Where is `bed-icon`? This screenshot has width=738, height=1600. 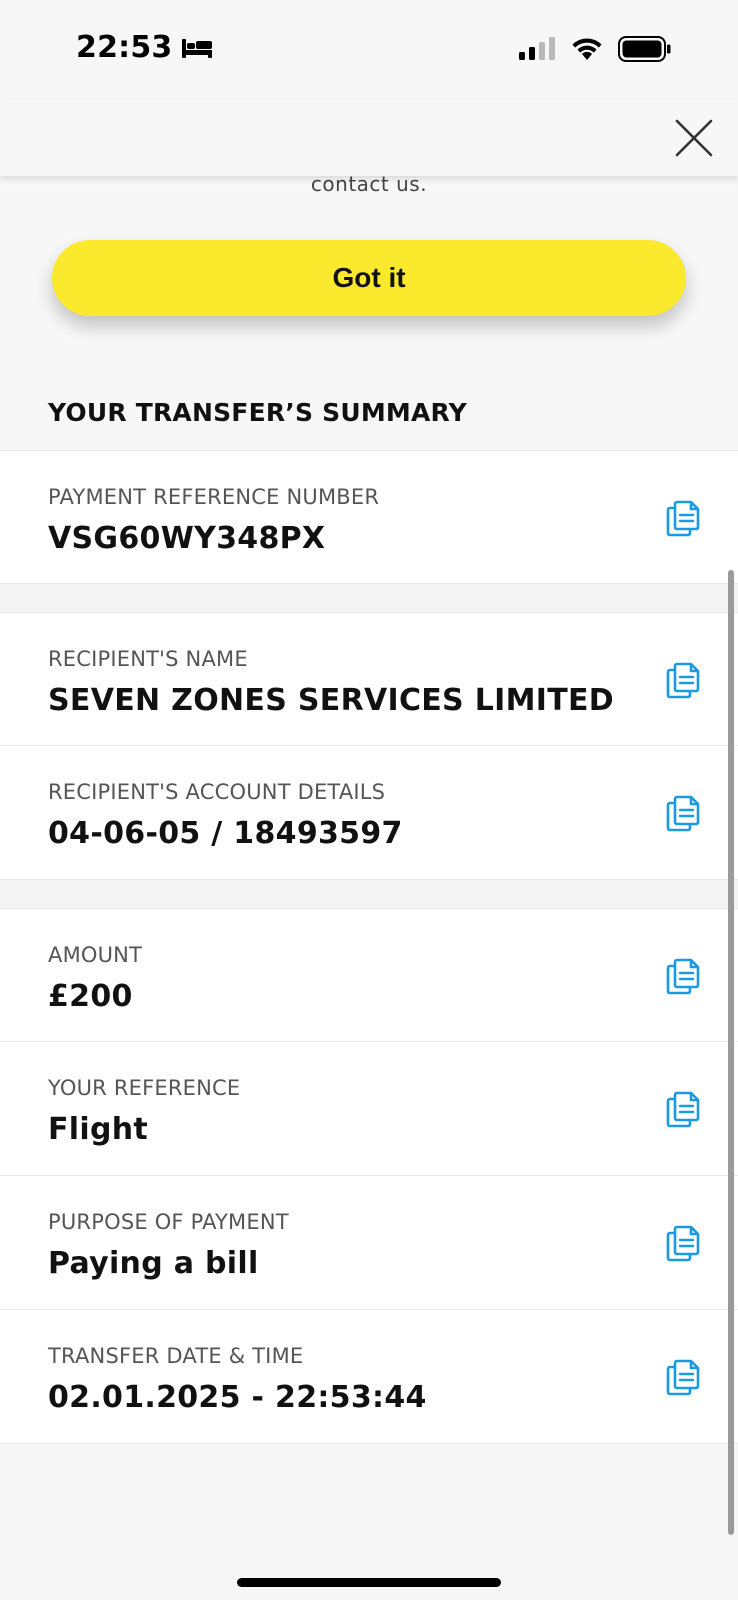 bed-icon is located at coordinates (196, 48).